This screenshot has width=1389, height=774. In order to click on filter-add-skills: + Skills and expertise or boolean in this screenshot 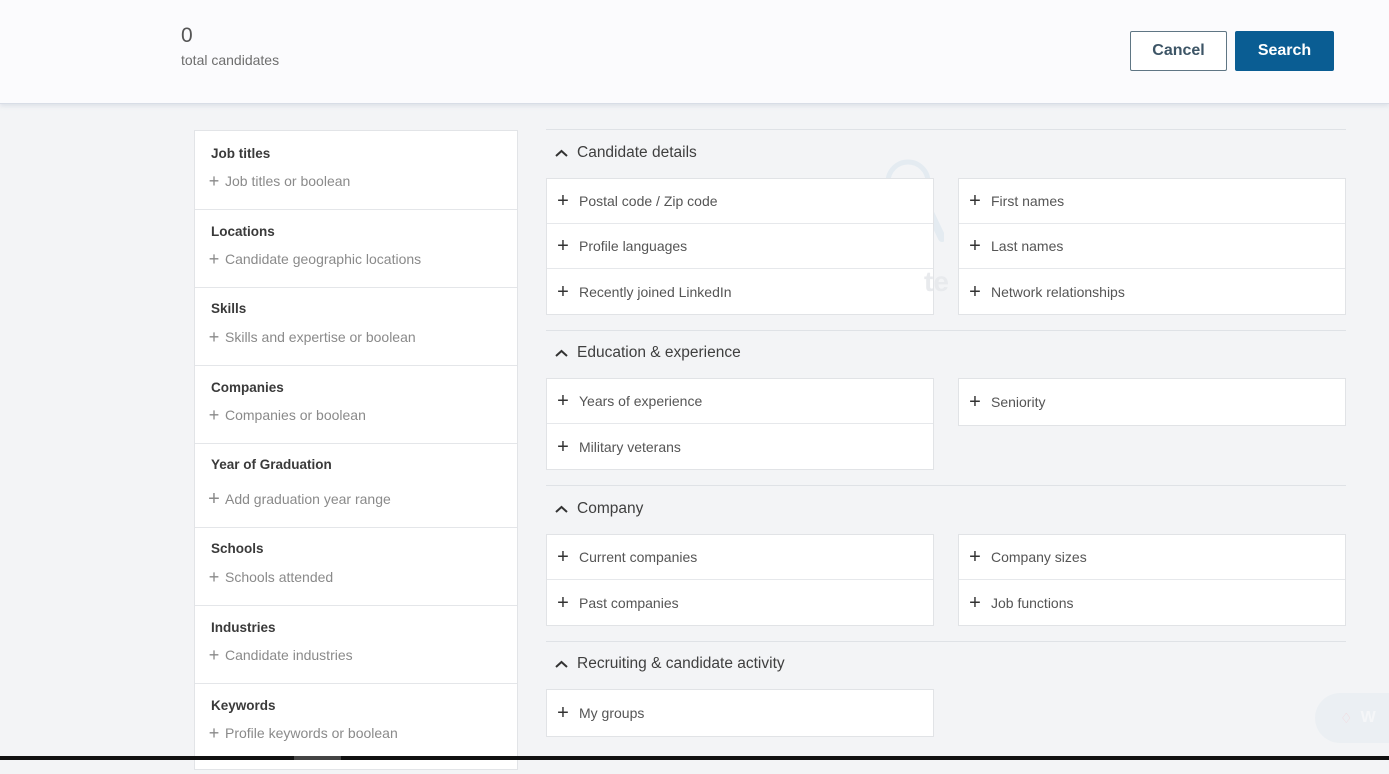, I will do `click(311, 337)`.